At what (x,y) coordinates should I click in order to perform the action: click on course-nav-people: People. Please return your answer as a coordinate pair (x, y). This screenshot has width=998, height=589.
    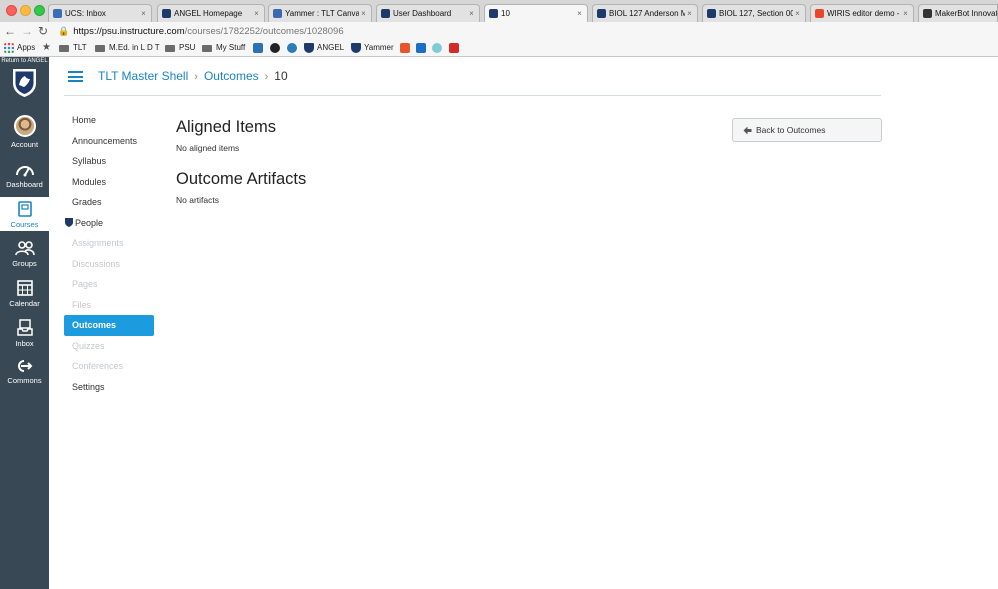
    Looking at the image, I should click on (109, 223).